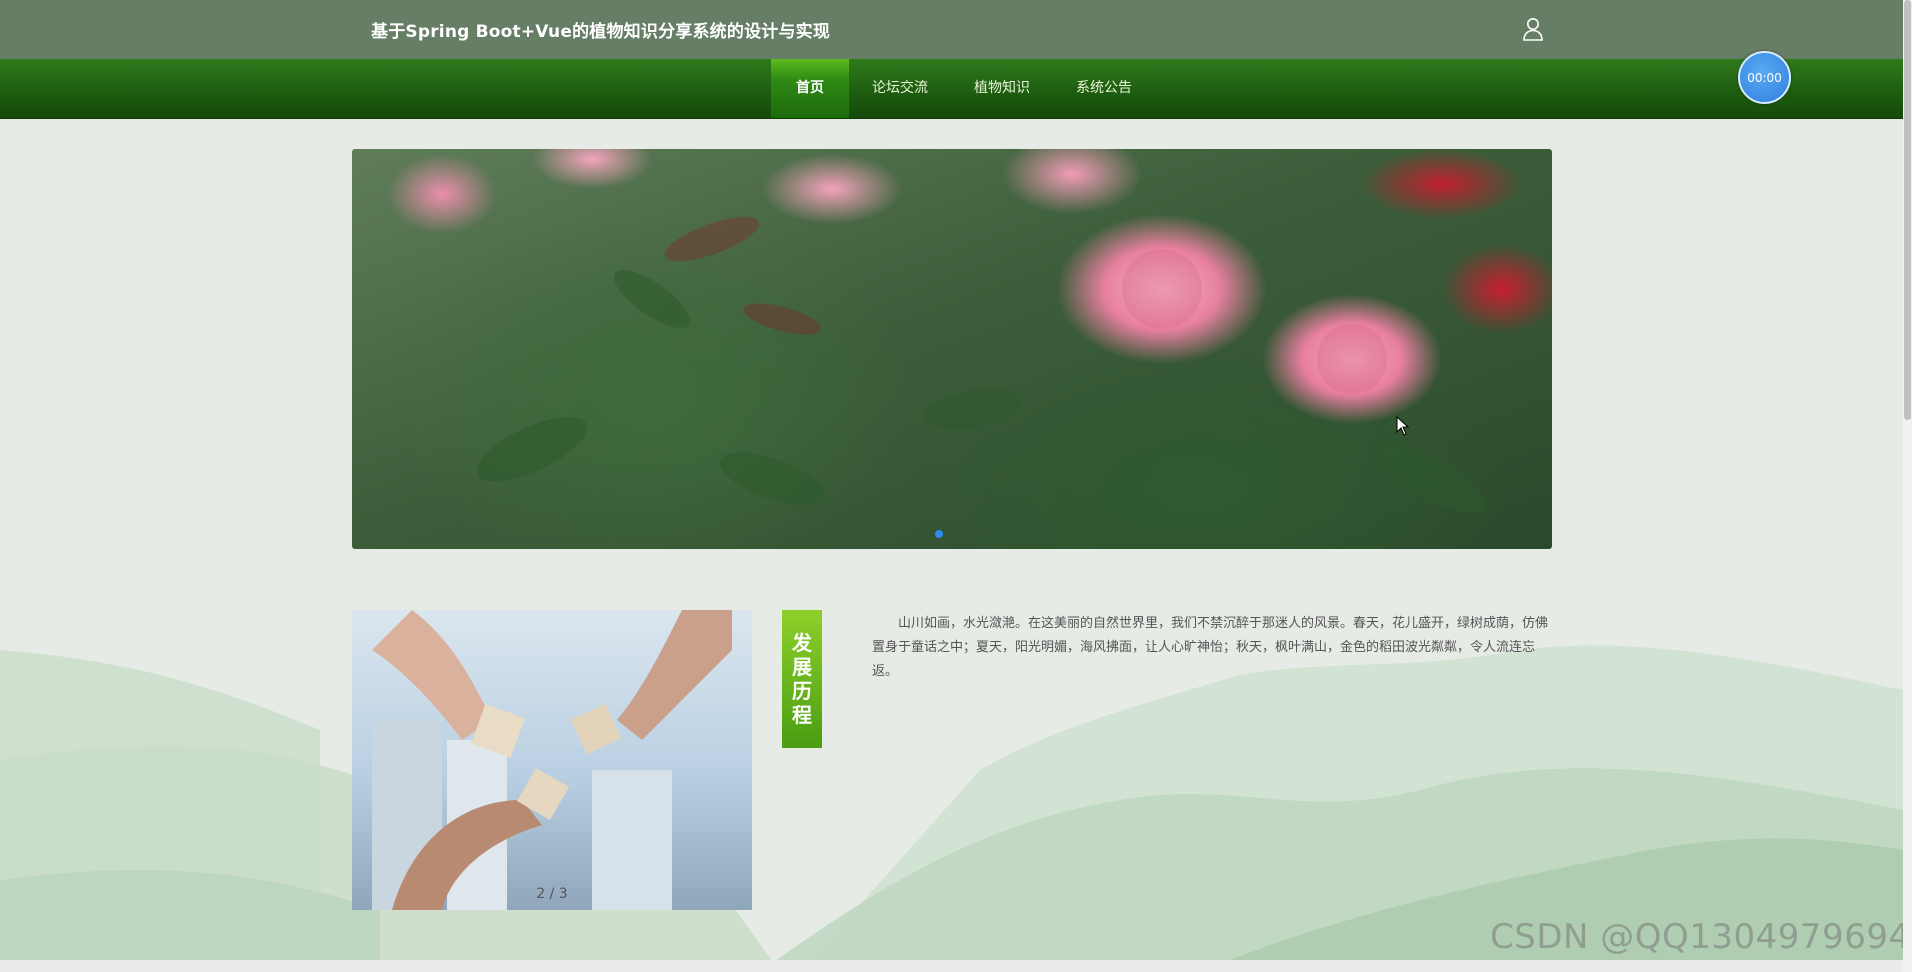 This screenshot has width=1912, height=972. Describe the element at coordinates (1907, 210) in the screenshot. I see `scrollbar-thumb` at that location.